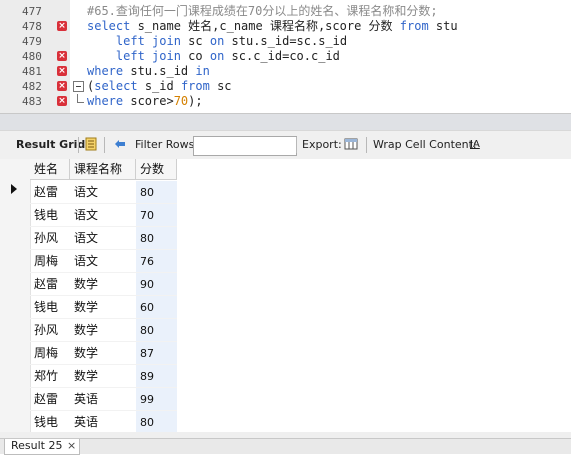 The height and width of the screenshot is (455, 571). I want to click on form-editor-icon, so click(91, 144).